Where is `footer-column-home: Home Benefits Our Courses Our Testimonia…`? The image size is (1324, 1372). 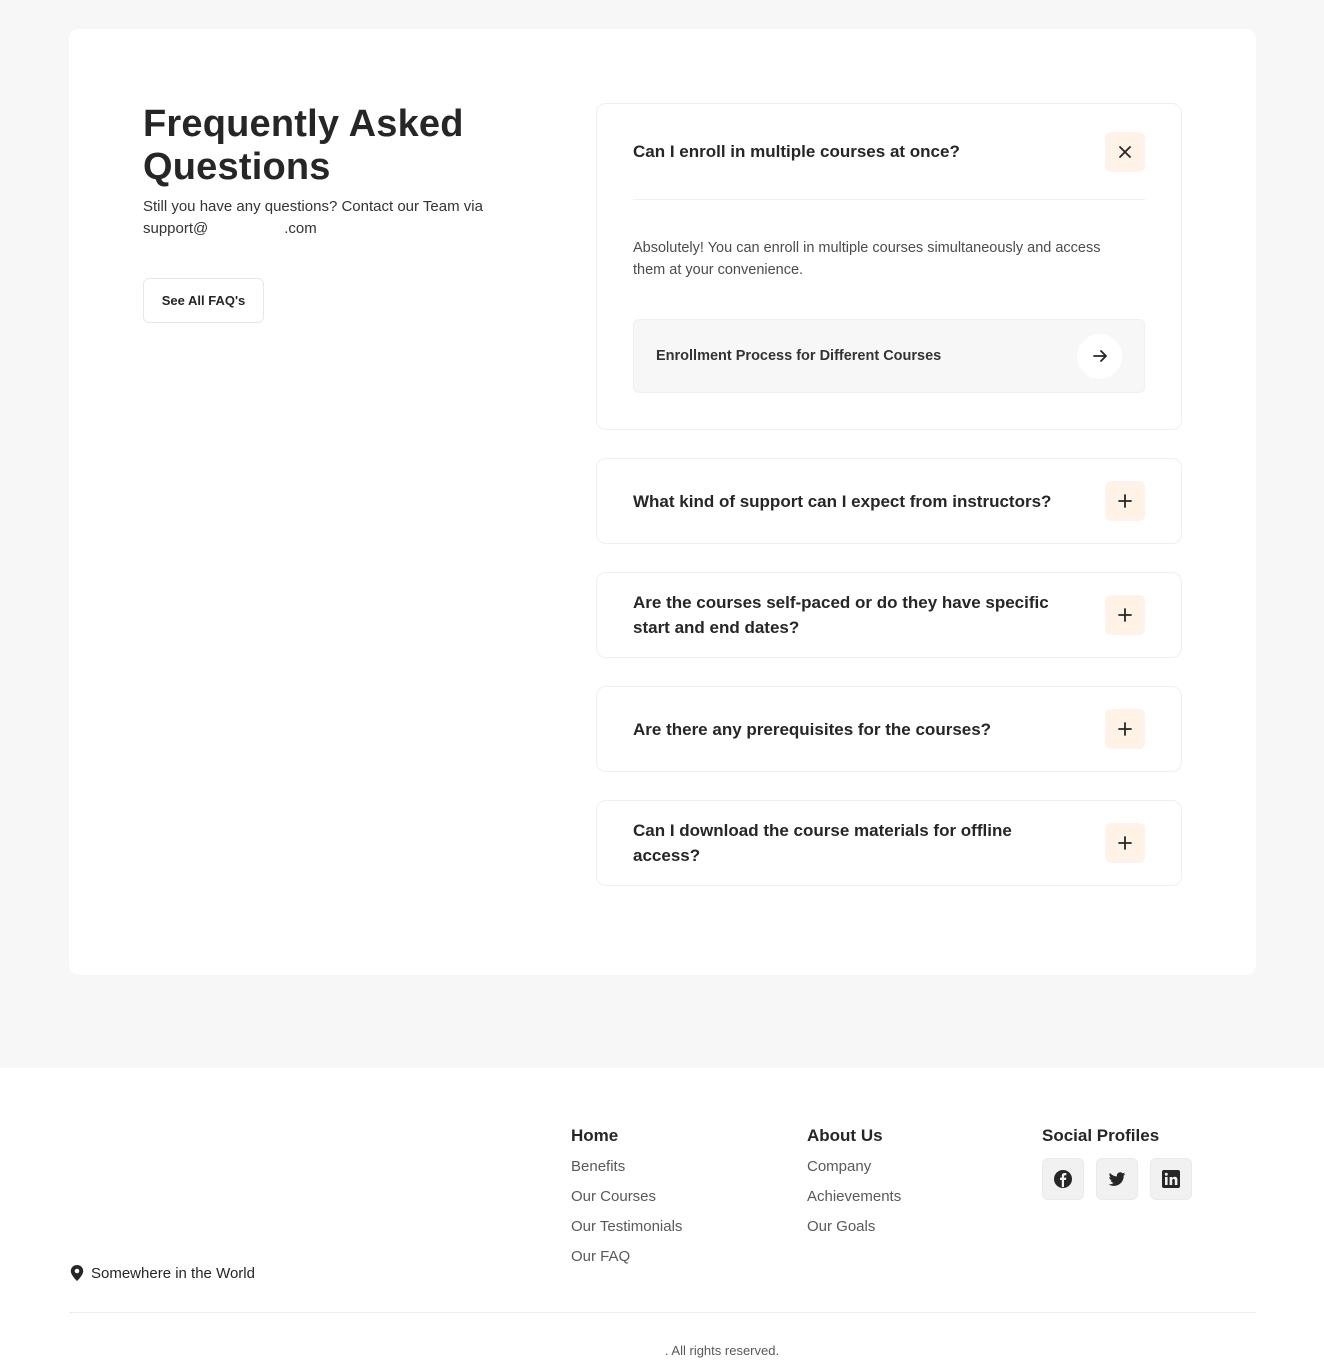 footer-column-home: Home Benefits Our Courses Our Testimonia… is located at coordinates (626, 1202).